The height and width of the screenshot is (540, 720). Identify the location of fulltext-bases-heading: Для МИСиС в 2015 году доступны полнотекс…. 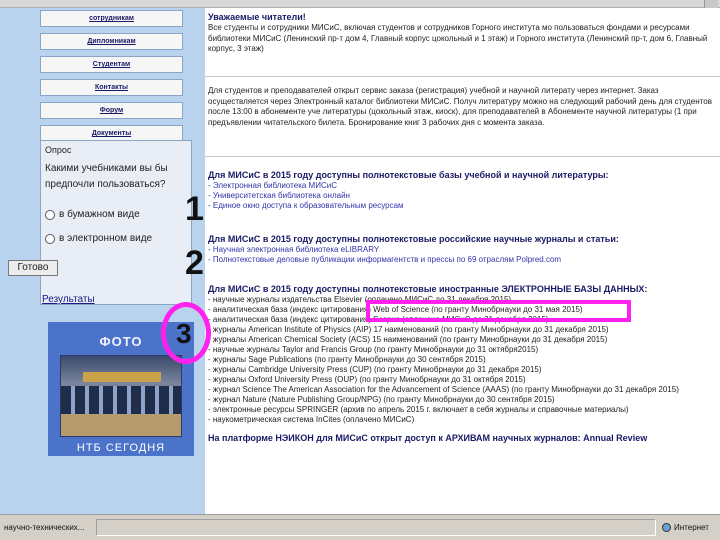
(408, 175).